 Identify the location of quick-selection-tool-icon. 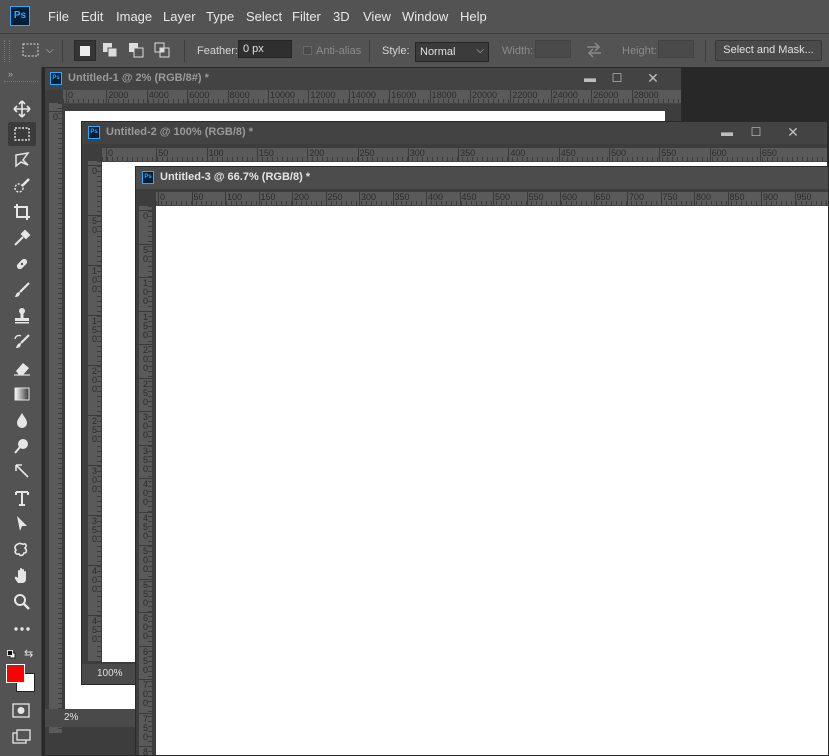
(22, 186).